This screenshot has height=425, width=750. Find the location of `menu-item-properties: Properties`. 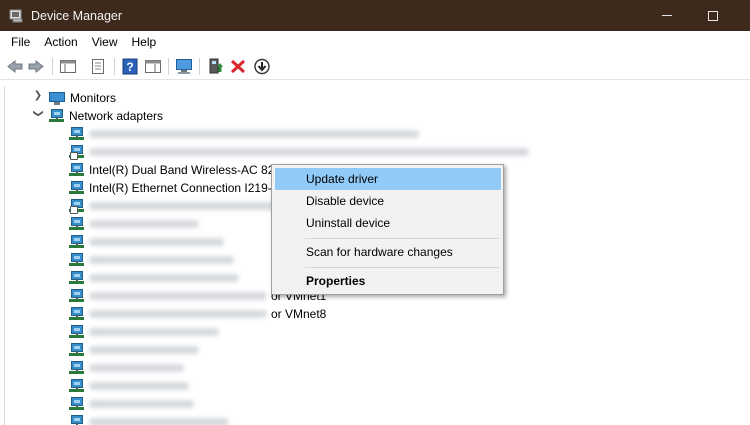

menu-item-properties: Properties is located at coordinates (388, 281).